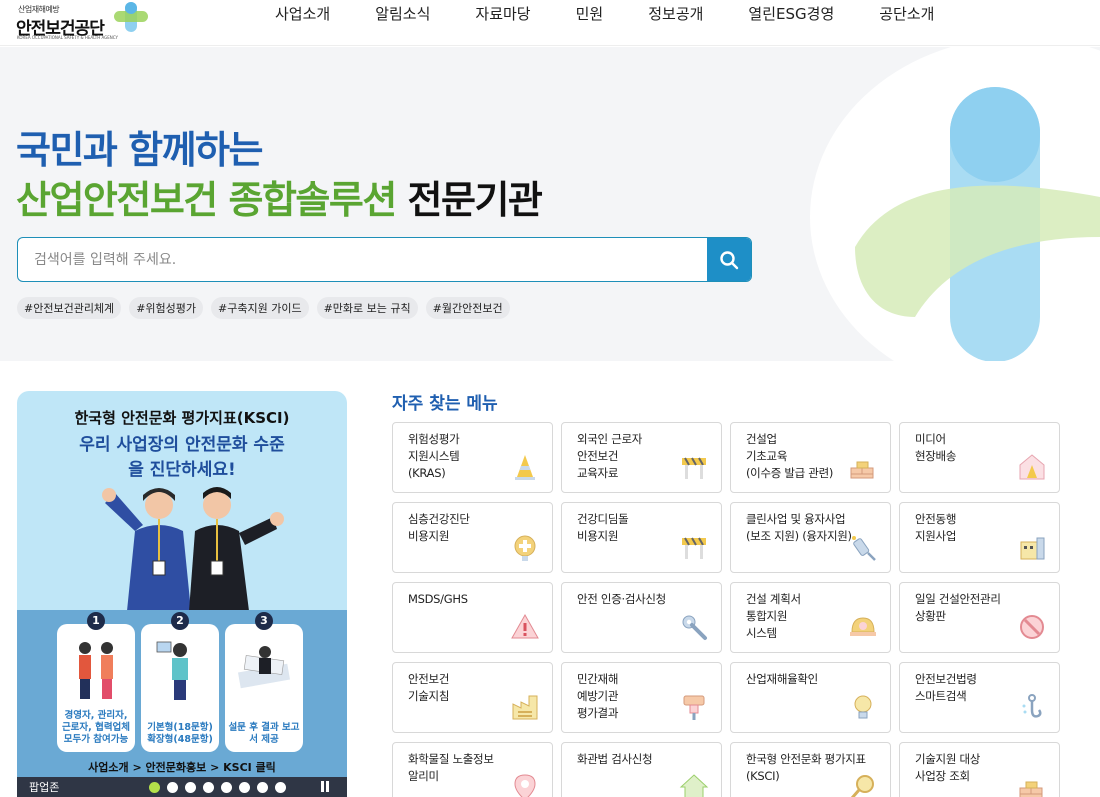  Describe the element at coordinates (438, 599) in the screenshot. I see `quick-menu-label: MSDS/GHS` at that location.